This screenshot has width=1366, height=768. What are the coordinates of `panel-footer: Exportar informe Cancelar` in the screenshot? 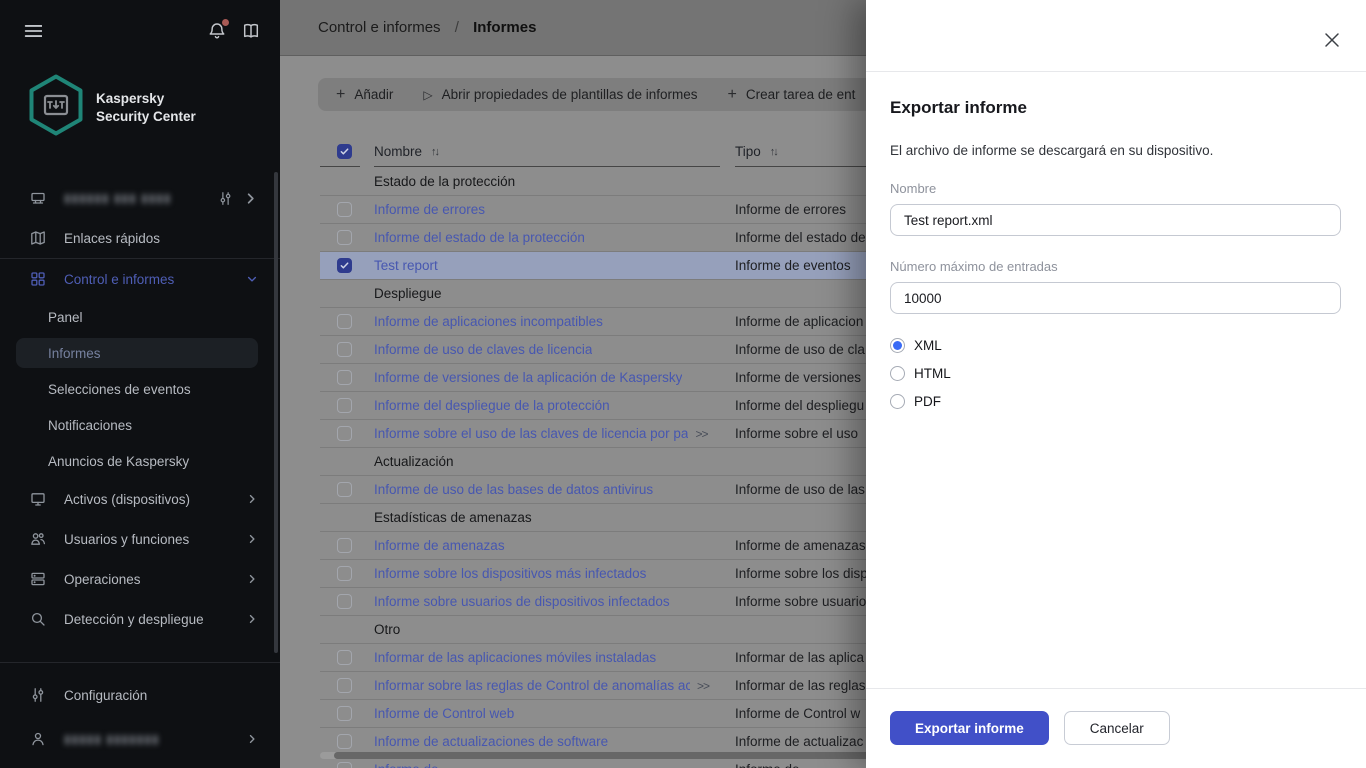 It's located at (1030, 728).